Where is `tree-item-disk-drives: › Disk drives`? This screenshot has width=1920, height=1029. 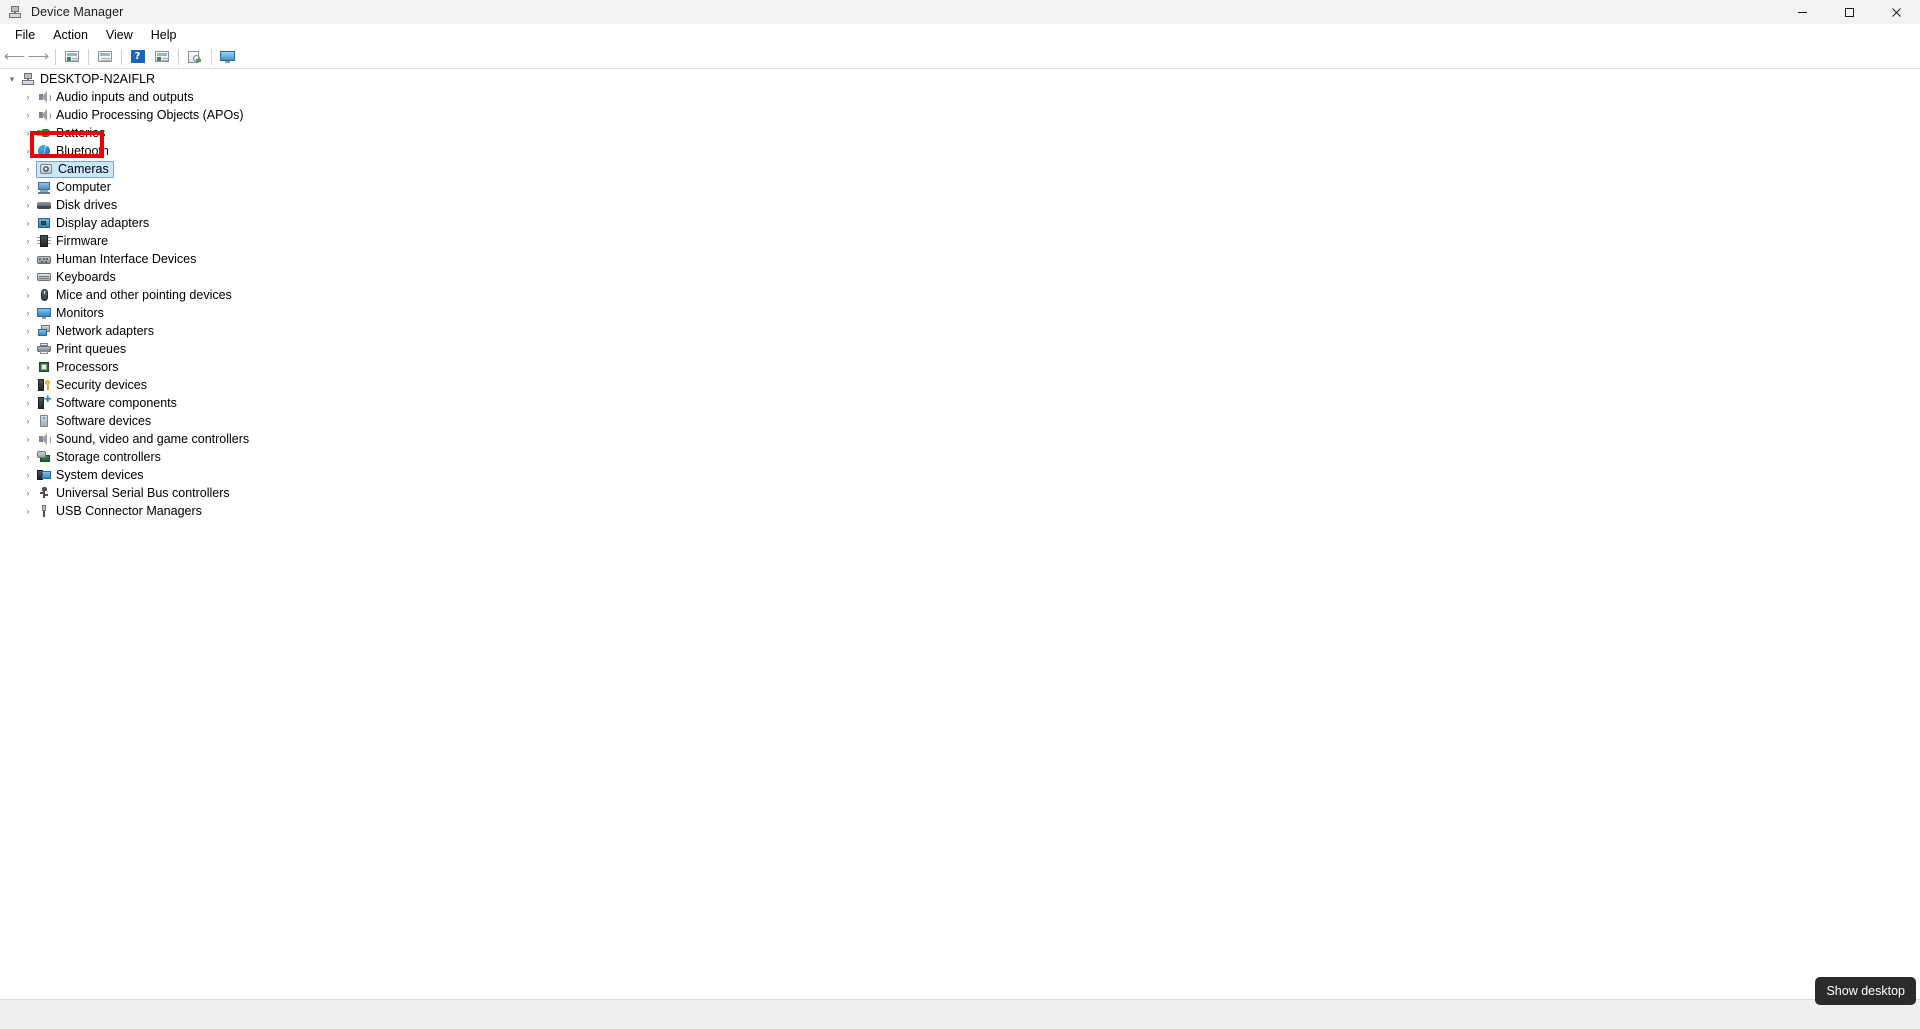
tree-item-disk-drives: › Disk drives is located at coordinates (960, 205).